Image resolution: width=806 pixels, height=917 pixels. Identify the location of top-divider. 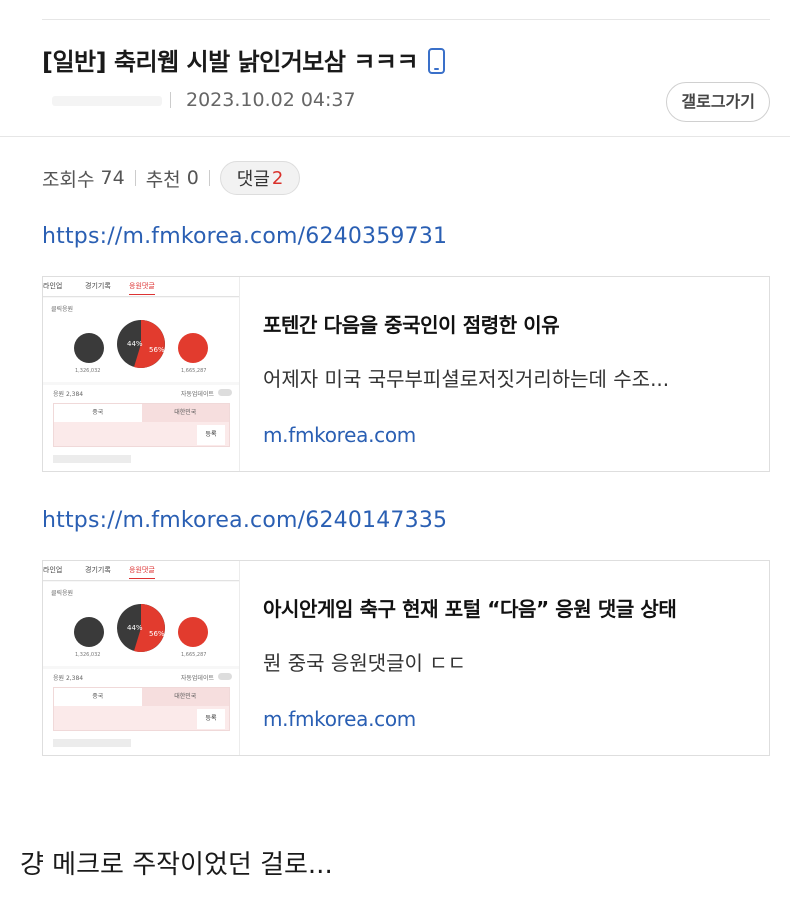
(406, 19).